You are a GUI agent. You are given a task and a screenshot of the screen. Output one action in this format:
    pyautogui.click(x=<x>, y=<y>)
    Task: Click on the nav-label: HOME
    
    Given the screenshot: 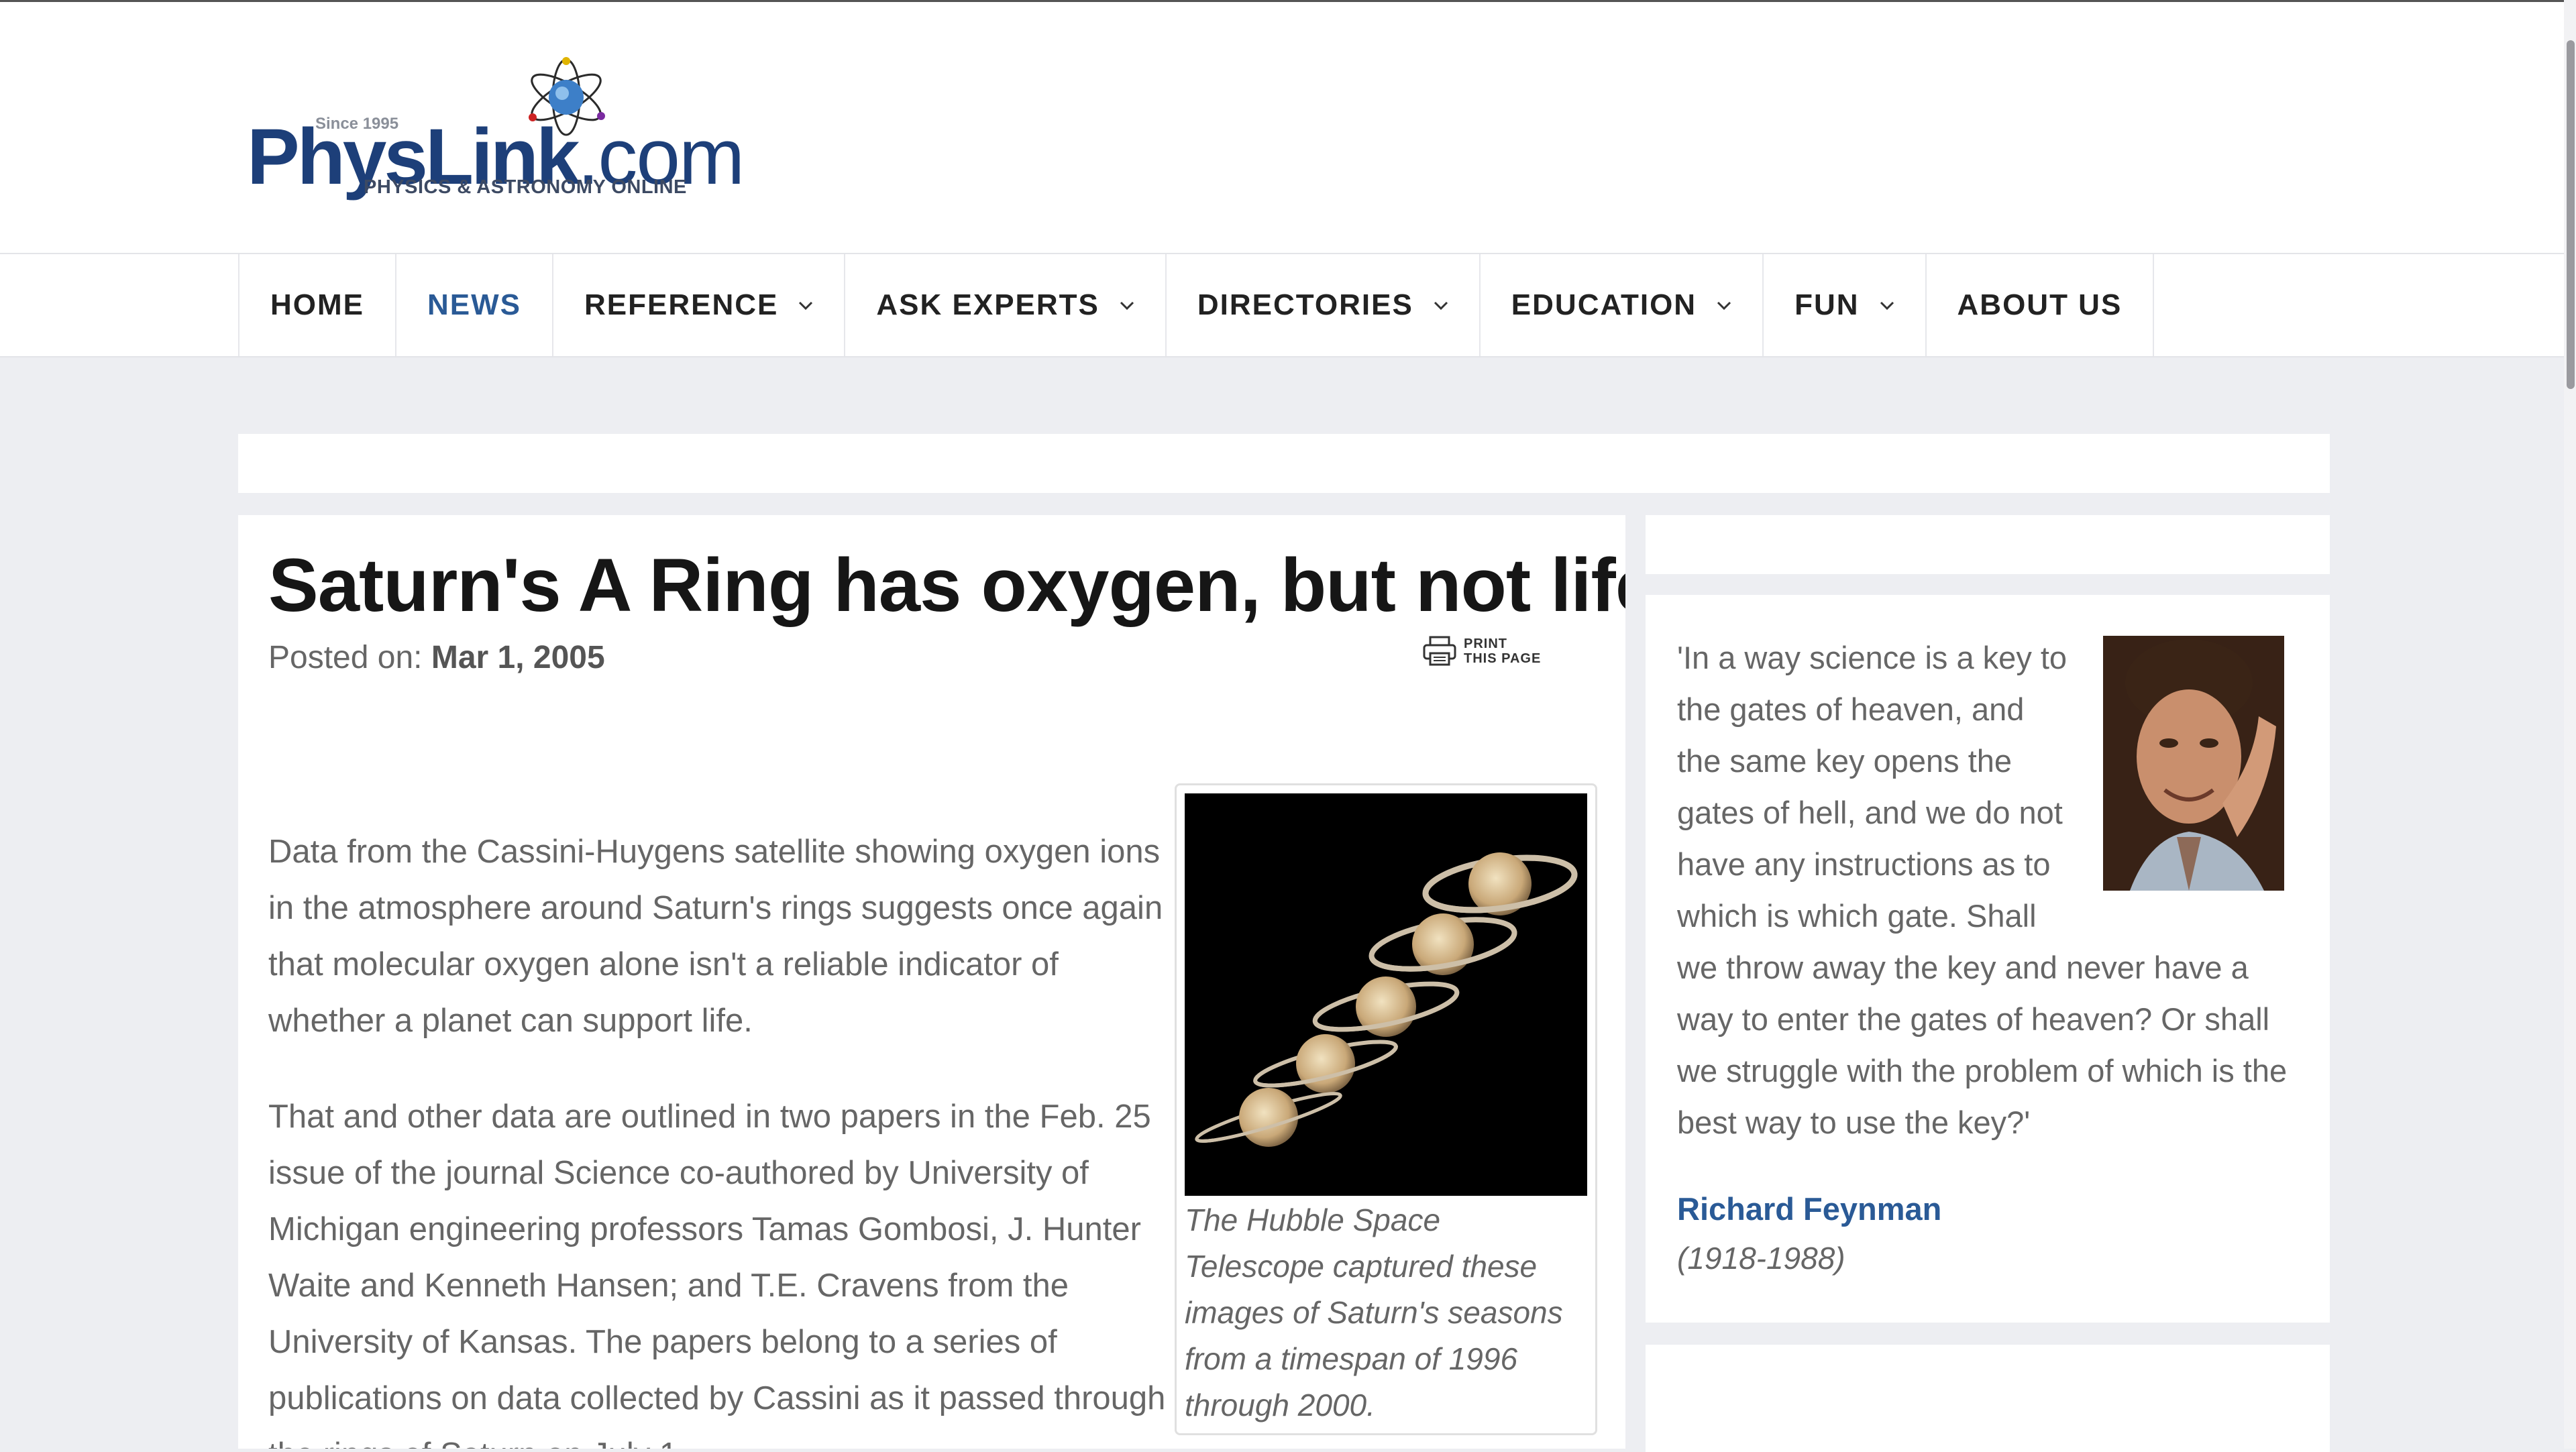 What is the action you would take?
    pyautogui.click(x=317, y=304)
    